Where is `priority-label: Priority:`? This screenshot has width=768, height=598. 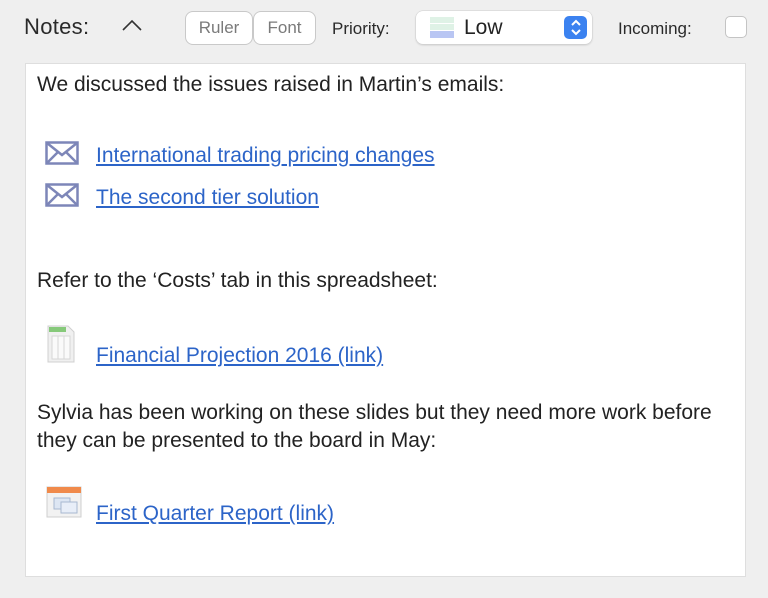 priority-label: Priority: is located at coordinates (361, 28).